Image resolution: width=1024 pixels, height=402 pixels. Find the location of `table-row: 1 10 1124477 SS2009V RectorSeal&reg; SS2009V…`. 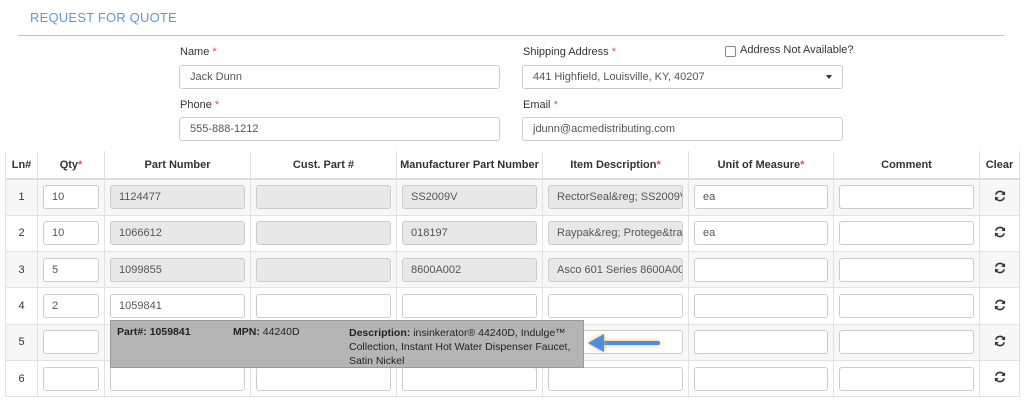

table-row: 1 10 1124477 SS2009V RectorSeal&reg; SS2009V… is located at coordinates (512, 197).